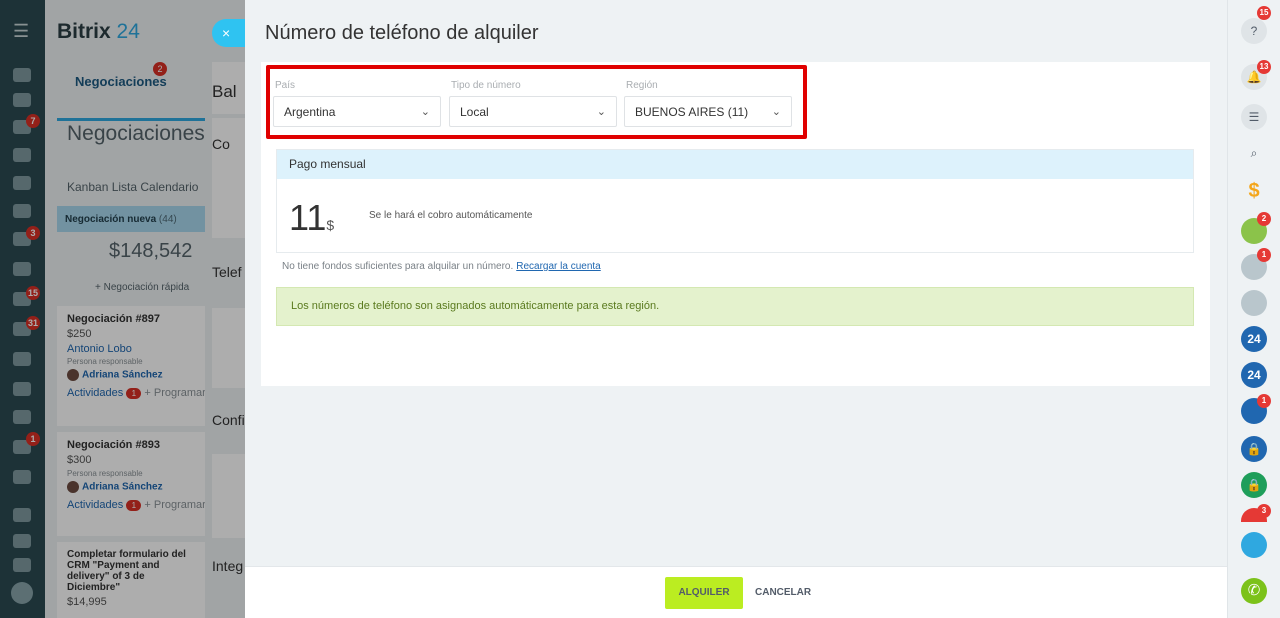  What do you see at coordinates (1264, 511) in the screenshot?
I see `partial-badge: 3` at bounding box center [1264, 511].